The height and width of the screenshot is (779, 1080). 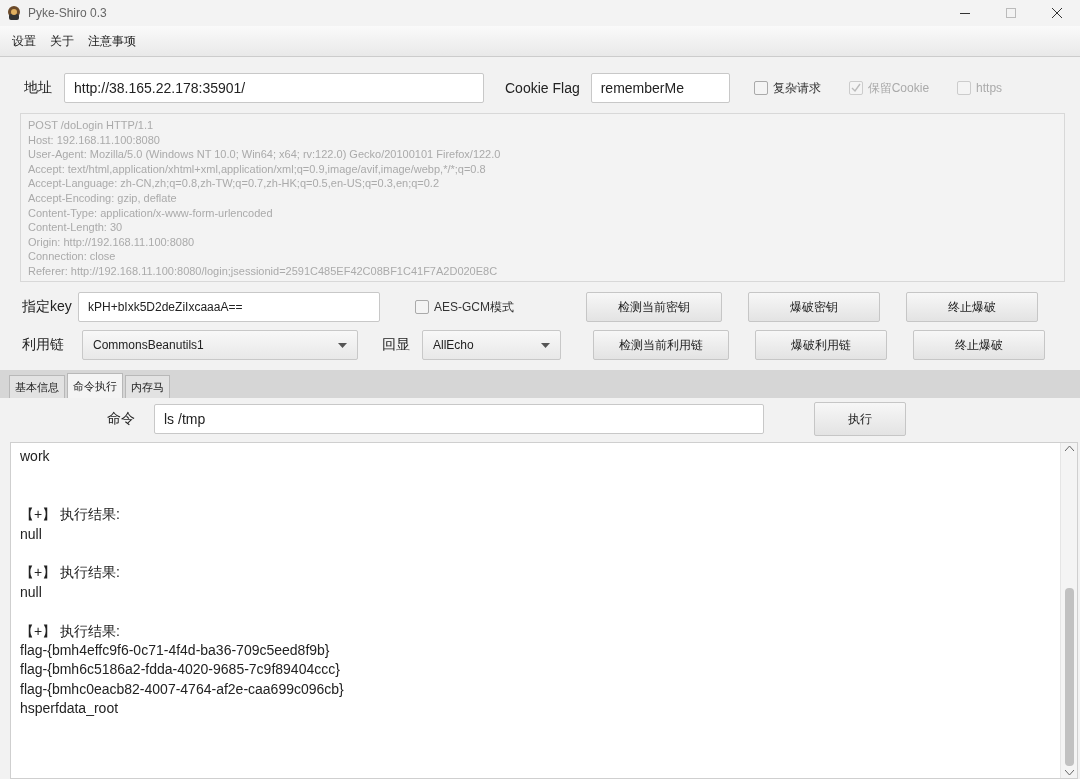 What do you see at coordinates (234, 183) in the screenshot?
I see `request-line: Accept-Language: zh-CN,zh;q=0.8,zh-TW;q=0.7,zh-HK;q=0.5,en-US;q=0.3,en;q=0.2` at bounding box center [234, 183].